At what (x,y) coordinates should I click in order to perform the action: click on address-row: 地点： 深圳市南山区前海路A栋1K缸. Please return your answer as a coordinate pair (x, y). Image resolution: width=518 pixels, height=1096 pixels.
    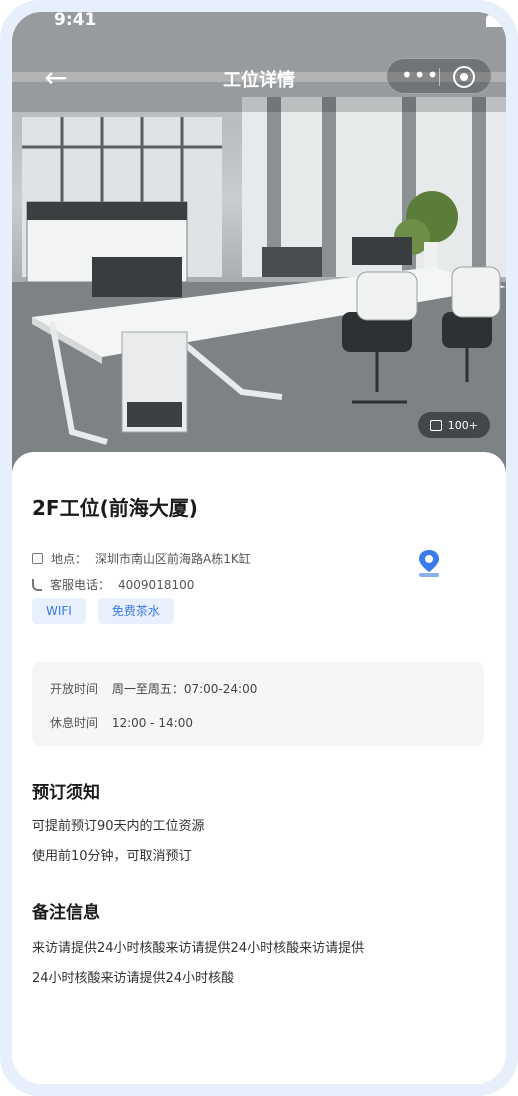
    Looking at the image, I should click on (141, 558).